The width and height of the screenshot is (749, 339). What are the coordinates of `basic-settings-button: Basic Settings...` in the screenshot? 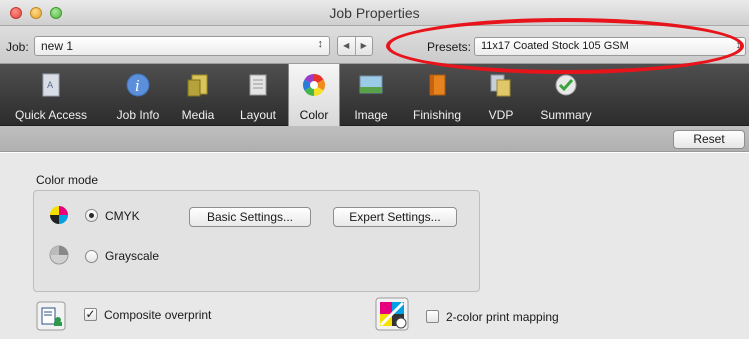 It's located at (250, 217).